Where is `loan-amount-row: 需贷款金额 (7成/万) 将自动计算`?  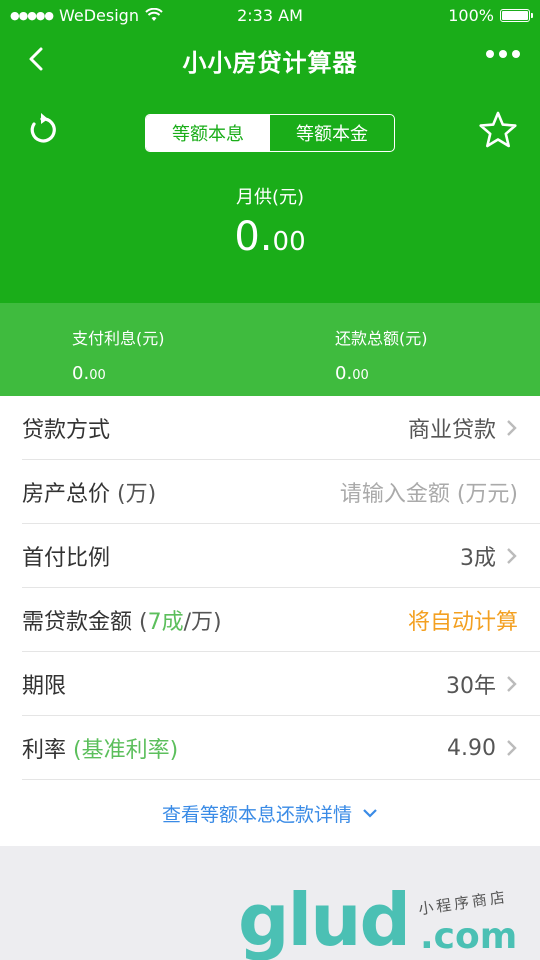 loan-amount-row: 需贷款金额 (7成/万) 将自动计算 is located at coordinates (270, 620).